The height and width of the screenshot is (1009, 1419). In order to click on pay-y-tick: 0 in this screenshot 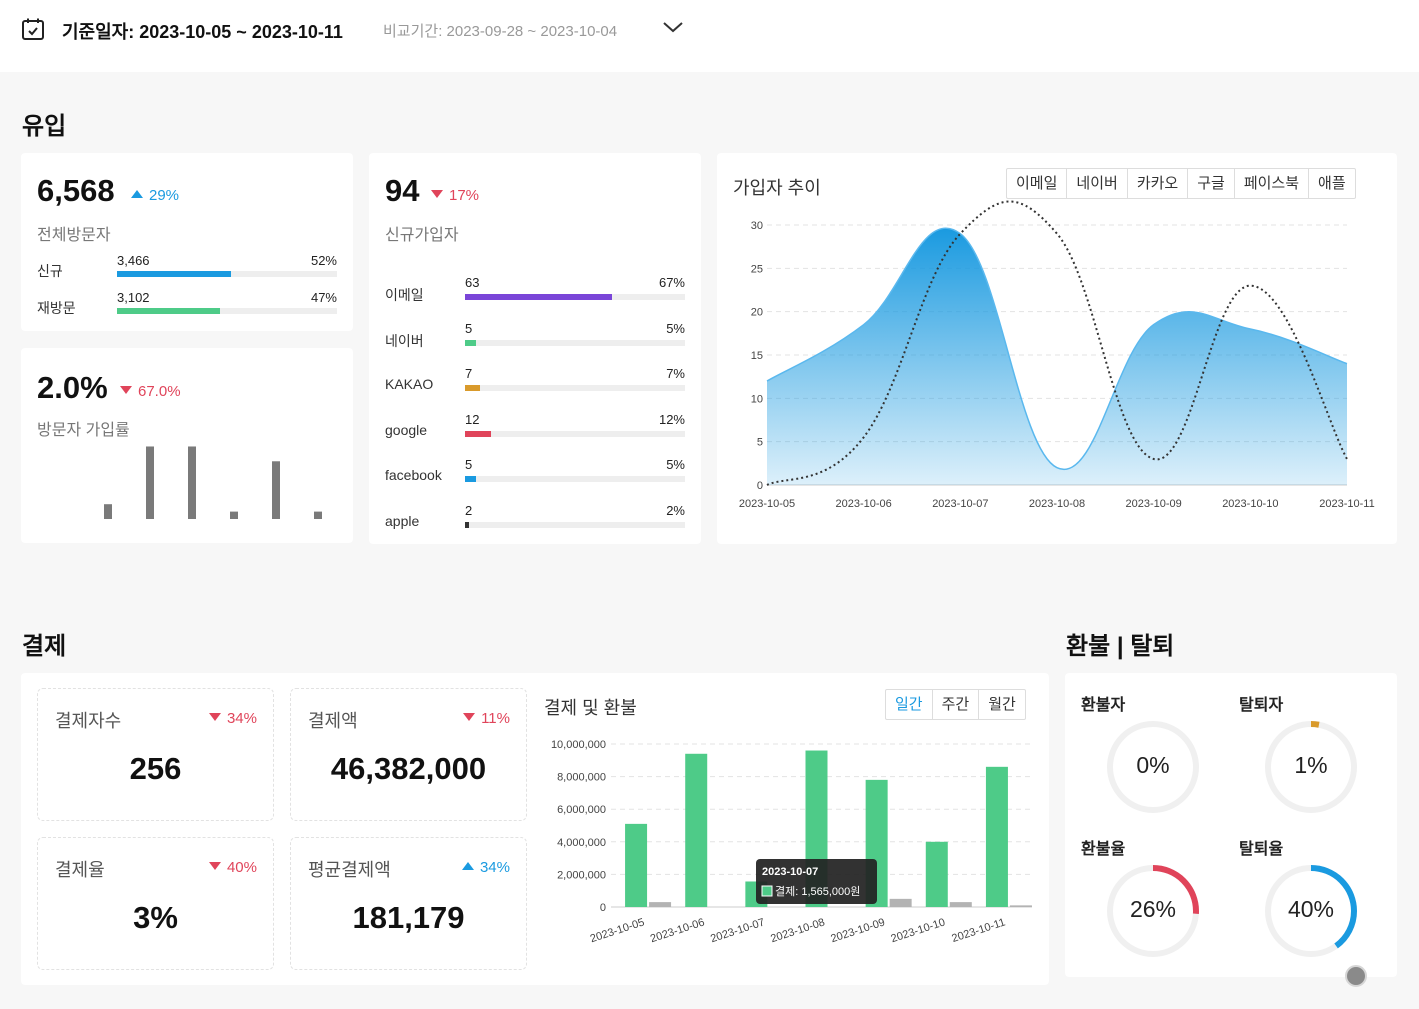, I will do `click(603, 908)`.